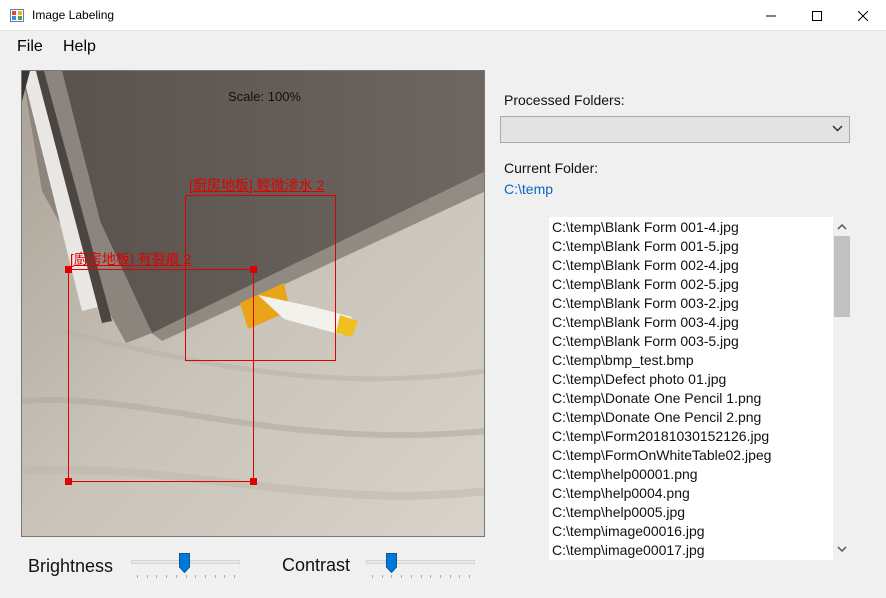  I want to click on minimize-button, so click(771, 15).